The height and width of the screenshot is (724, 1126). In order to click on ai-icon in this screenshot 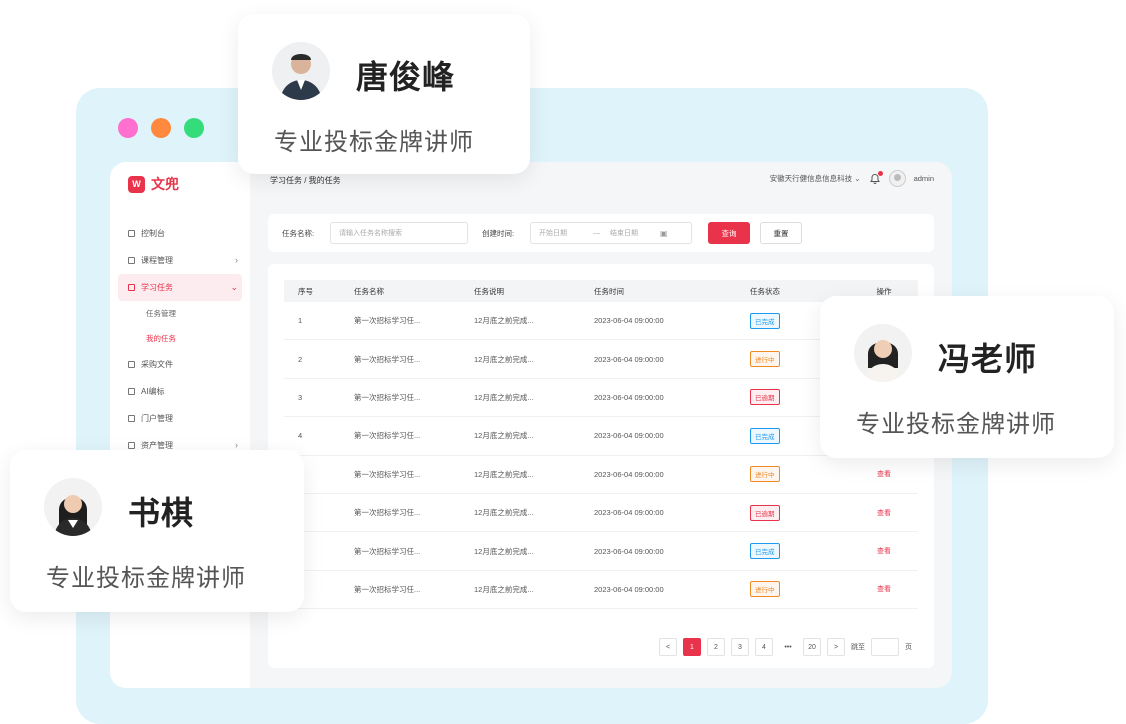, I will do `click(131, 391)`.